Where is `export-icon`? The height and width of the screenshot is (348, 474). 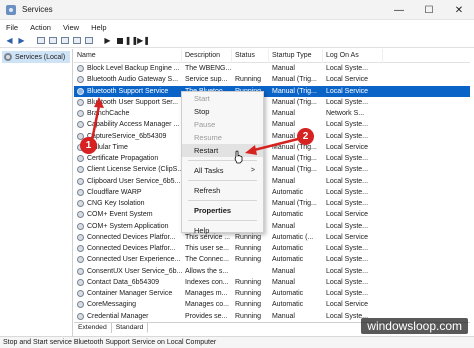 export-icon is located at coordinates (76, 40).